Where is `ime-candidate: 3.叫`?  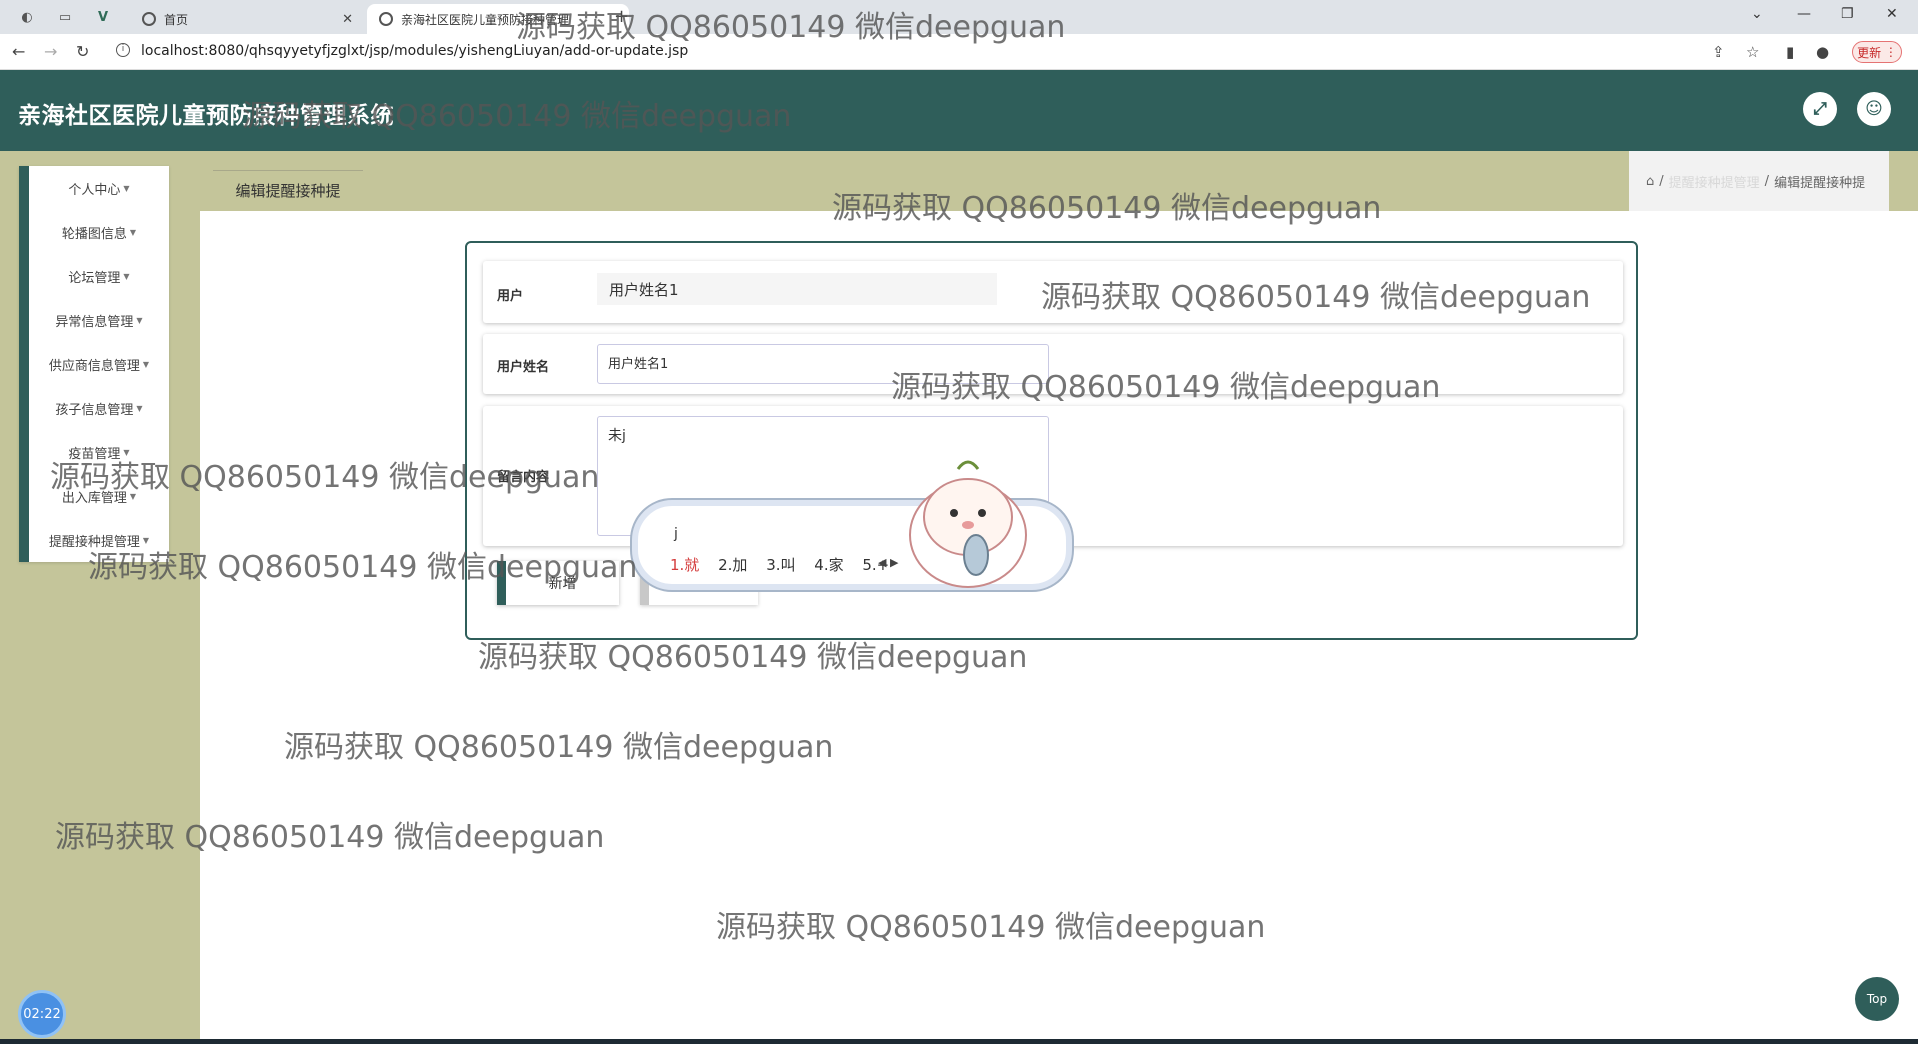 ime-candidate: 3.叫 is located at coordinates (780, 565).